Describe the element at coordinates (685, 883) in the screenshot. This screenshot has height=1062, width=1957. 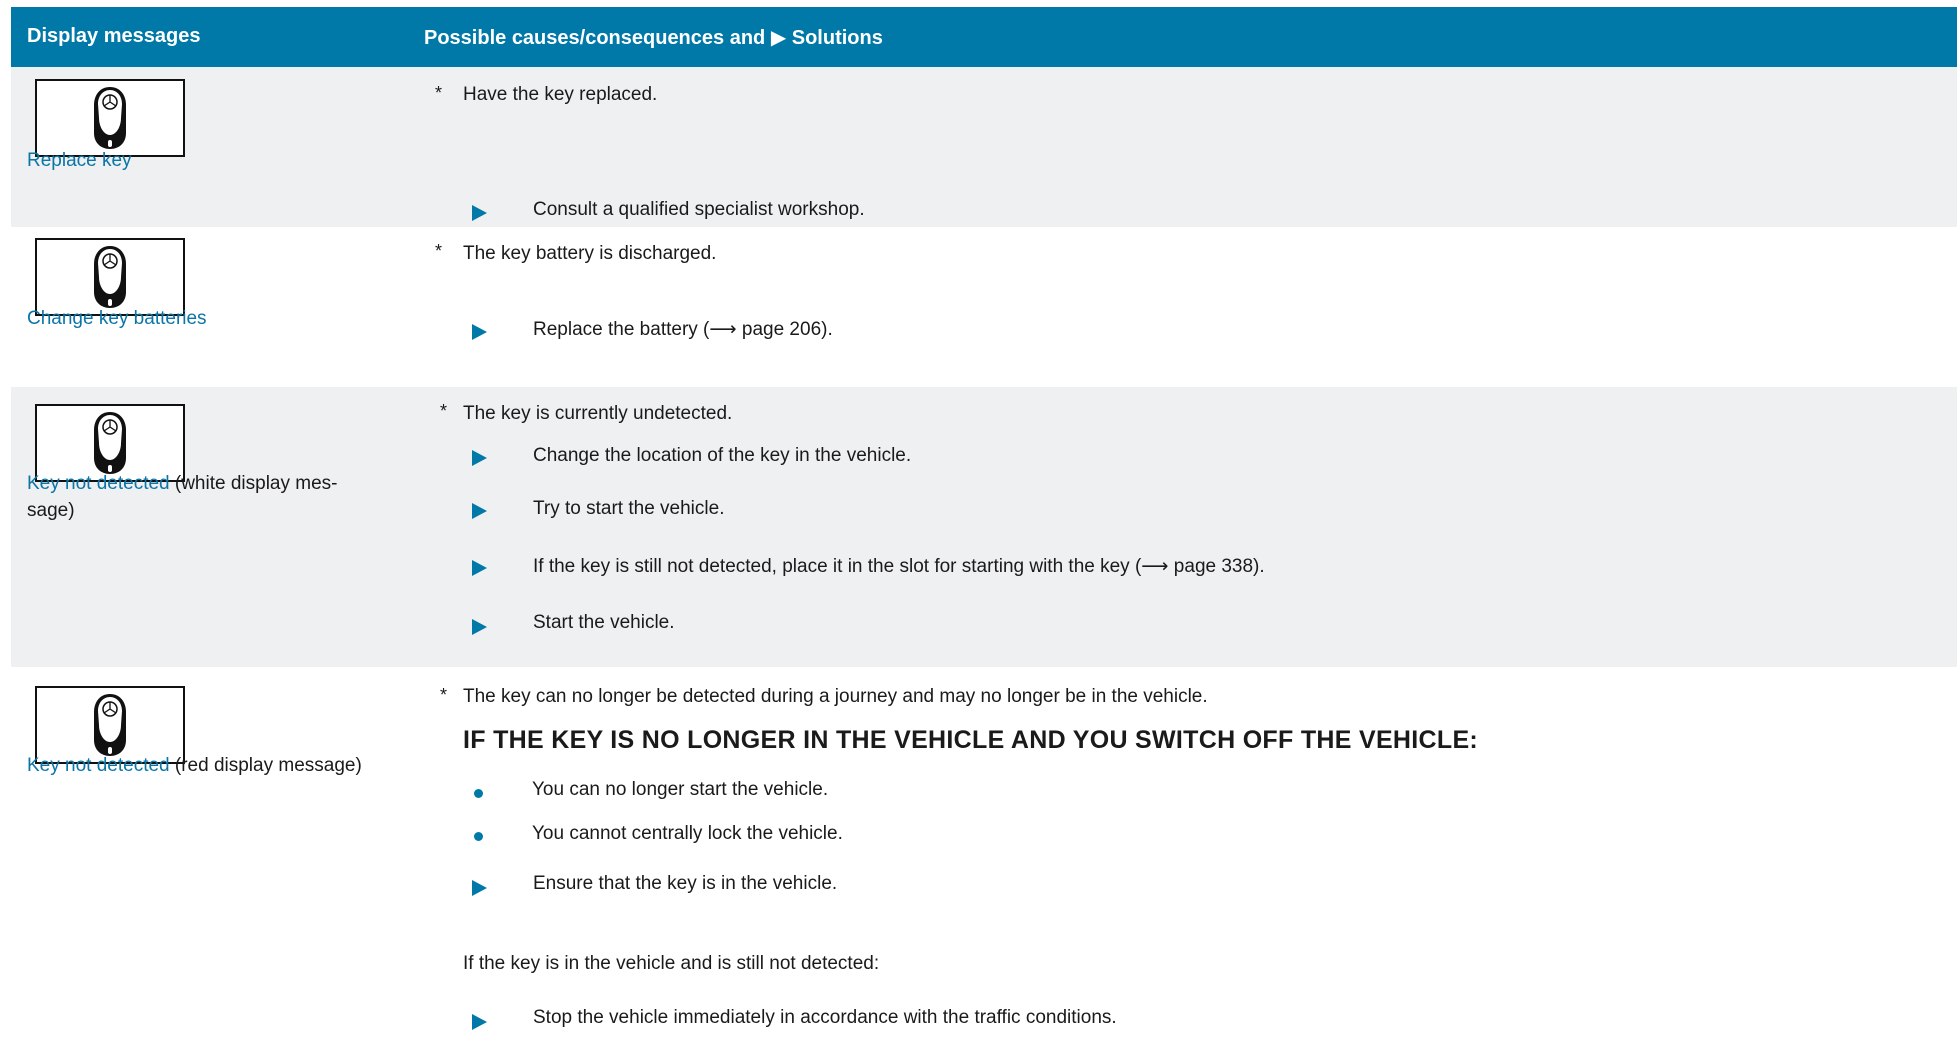
I see `solution-text: Ensure that the key is in the vehicle.` at that location.